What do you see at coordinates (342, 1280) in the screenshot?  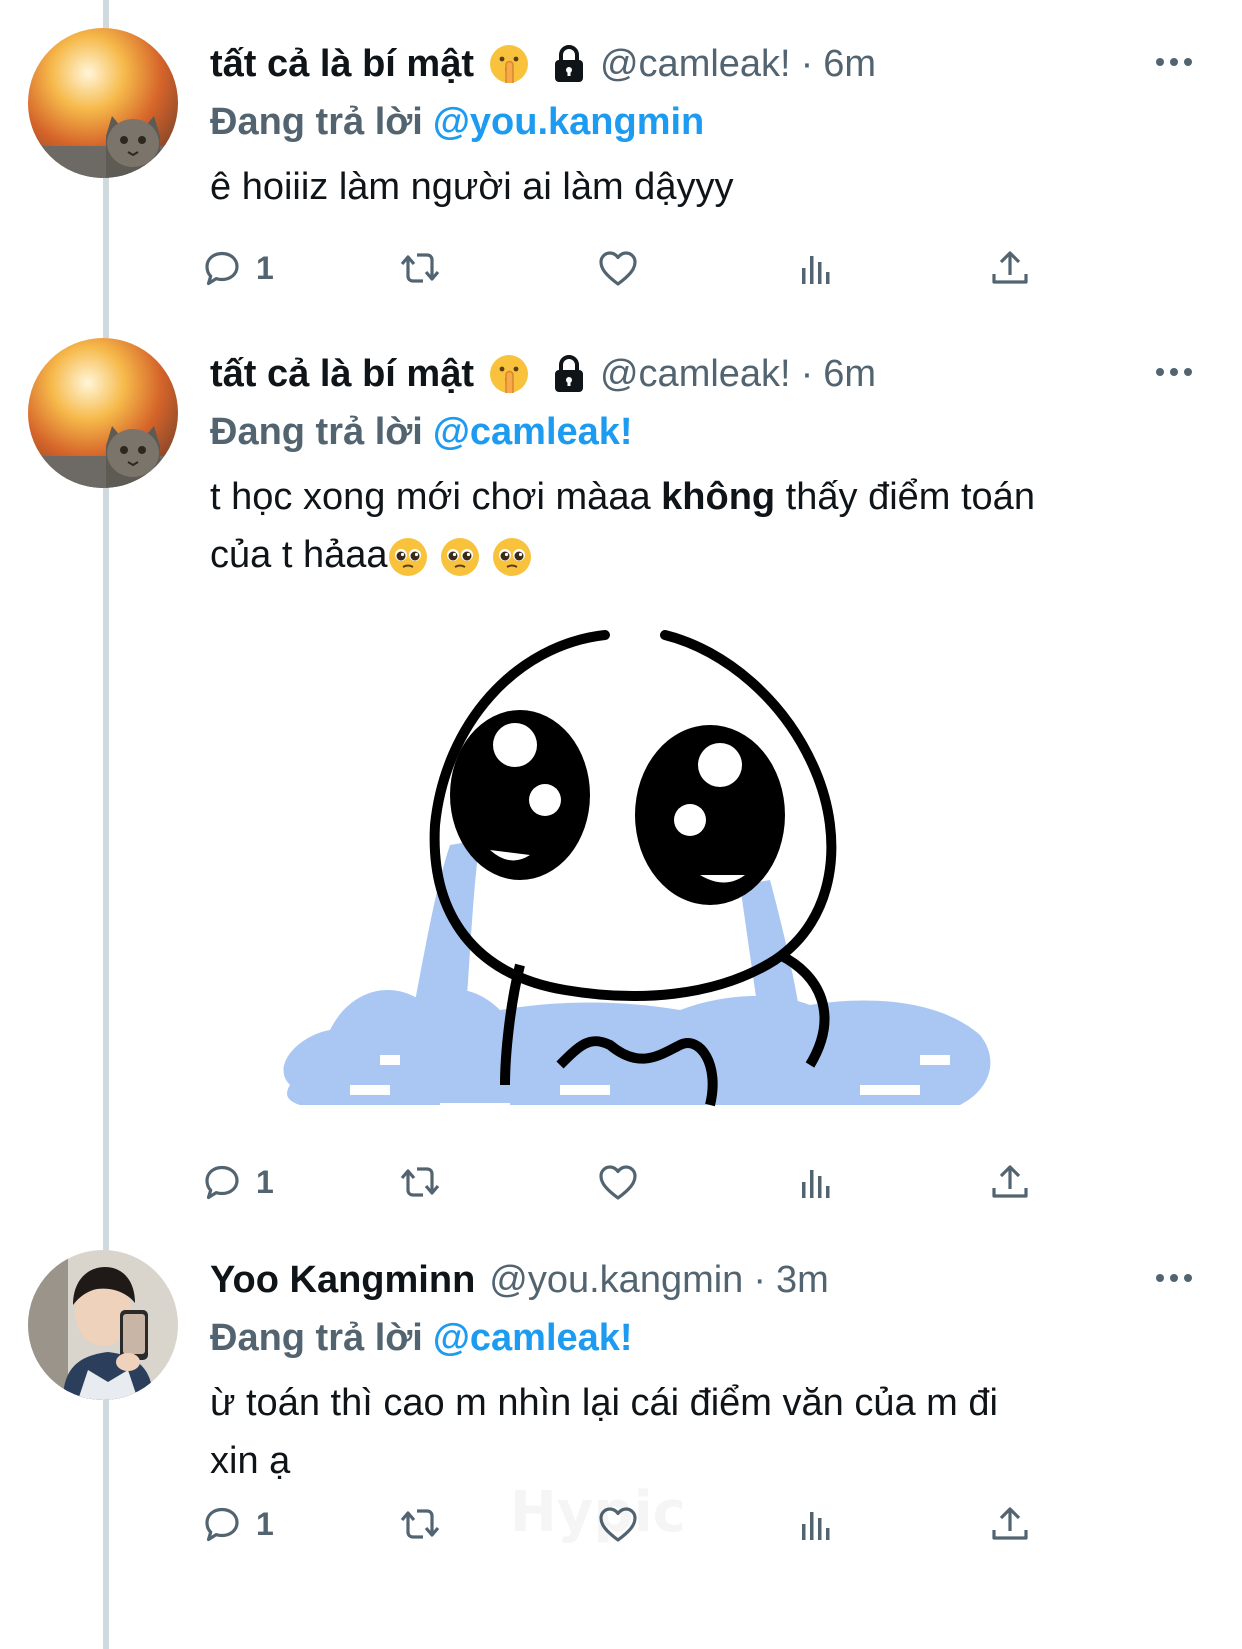 I see `display-name: Yoo Kangminn` at bounding box center [342, 1280].